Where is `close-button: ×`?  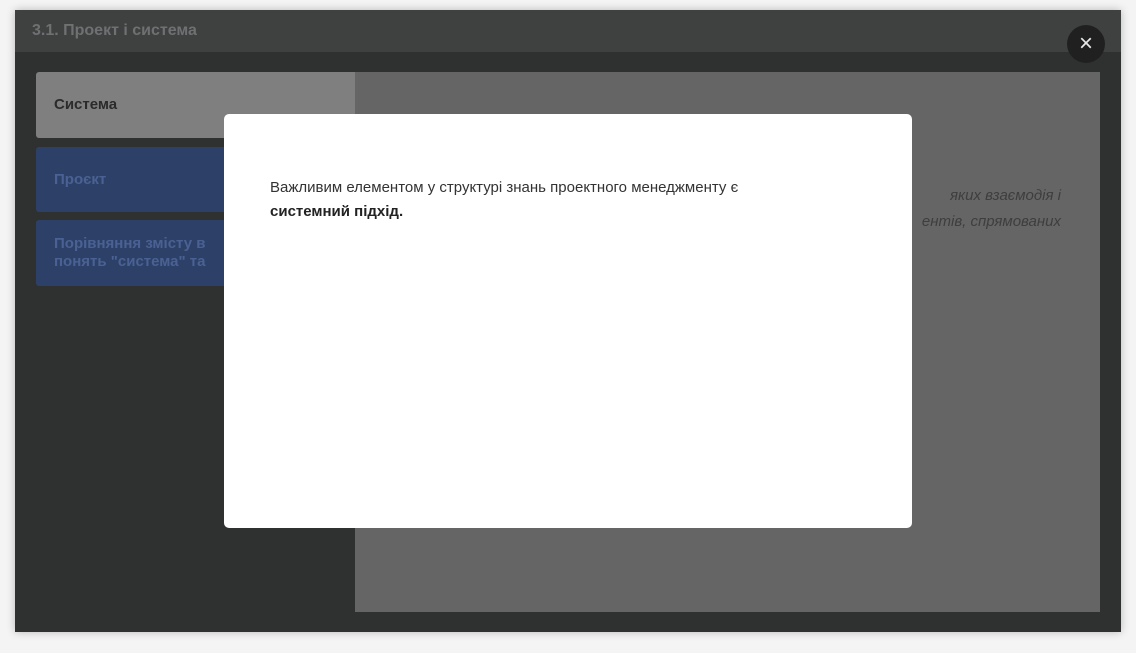 close-button: × is located at coordinates (1086, 44).